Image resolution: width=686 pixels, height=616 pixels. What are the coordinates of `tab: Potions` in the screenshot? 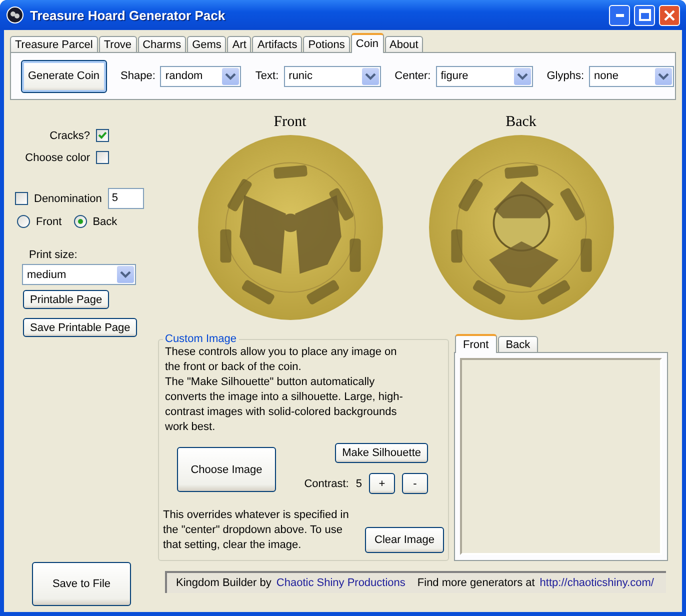 It's located at (326, 44).